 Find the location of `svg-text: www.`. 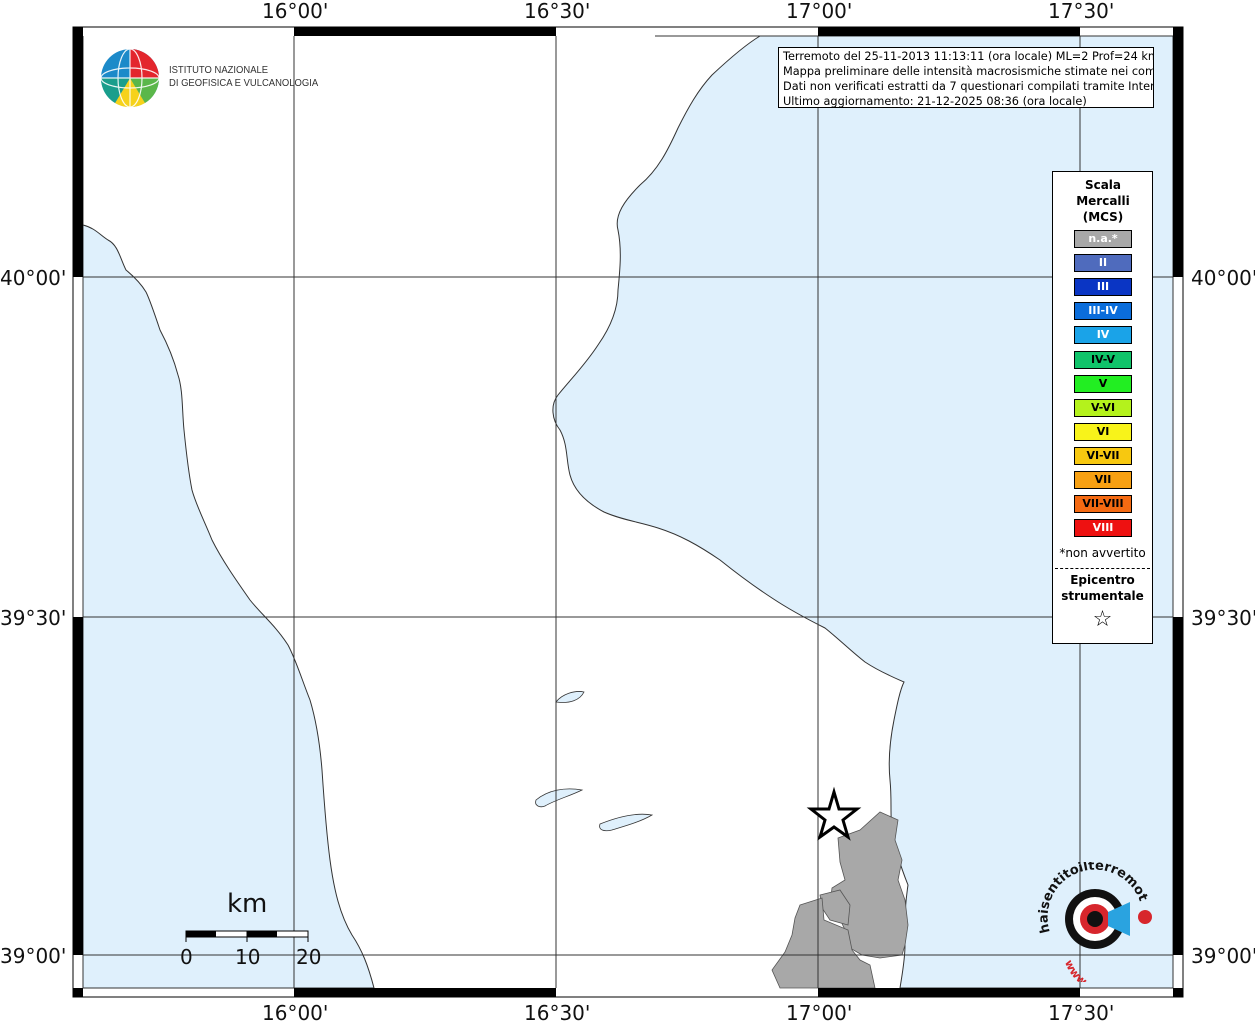

svg-text: www. is located at coordinates (1076, 970).